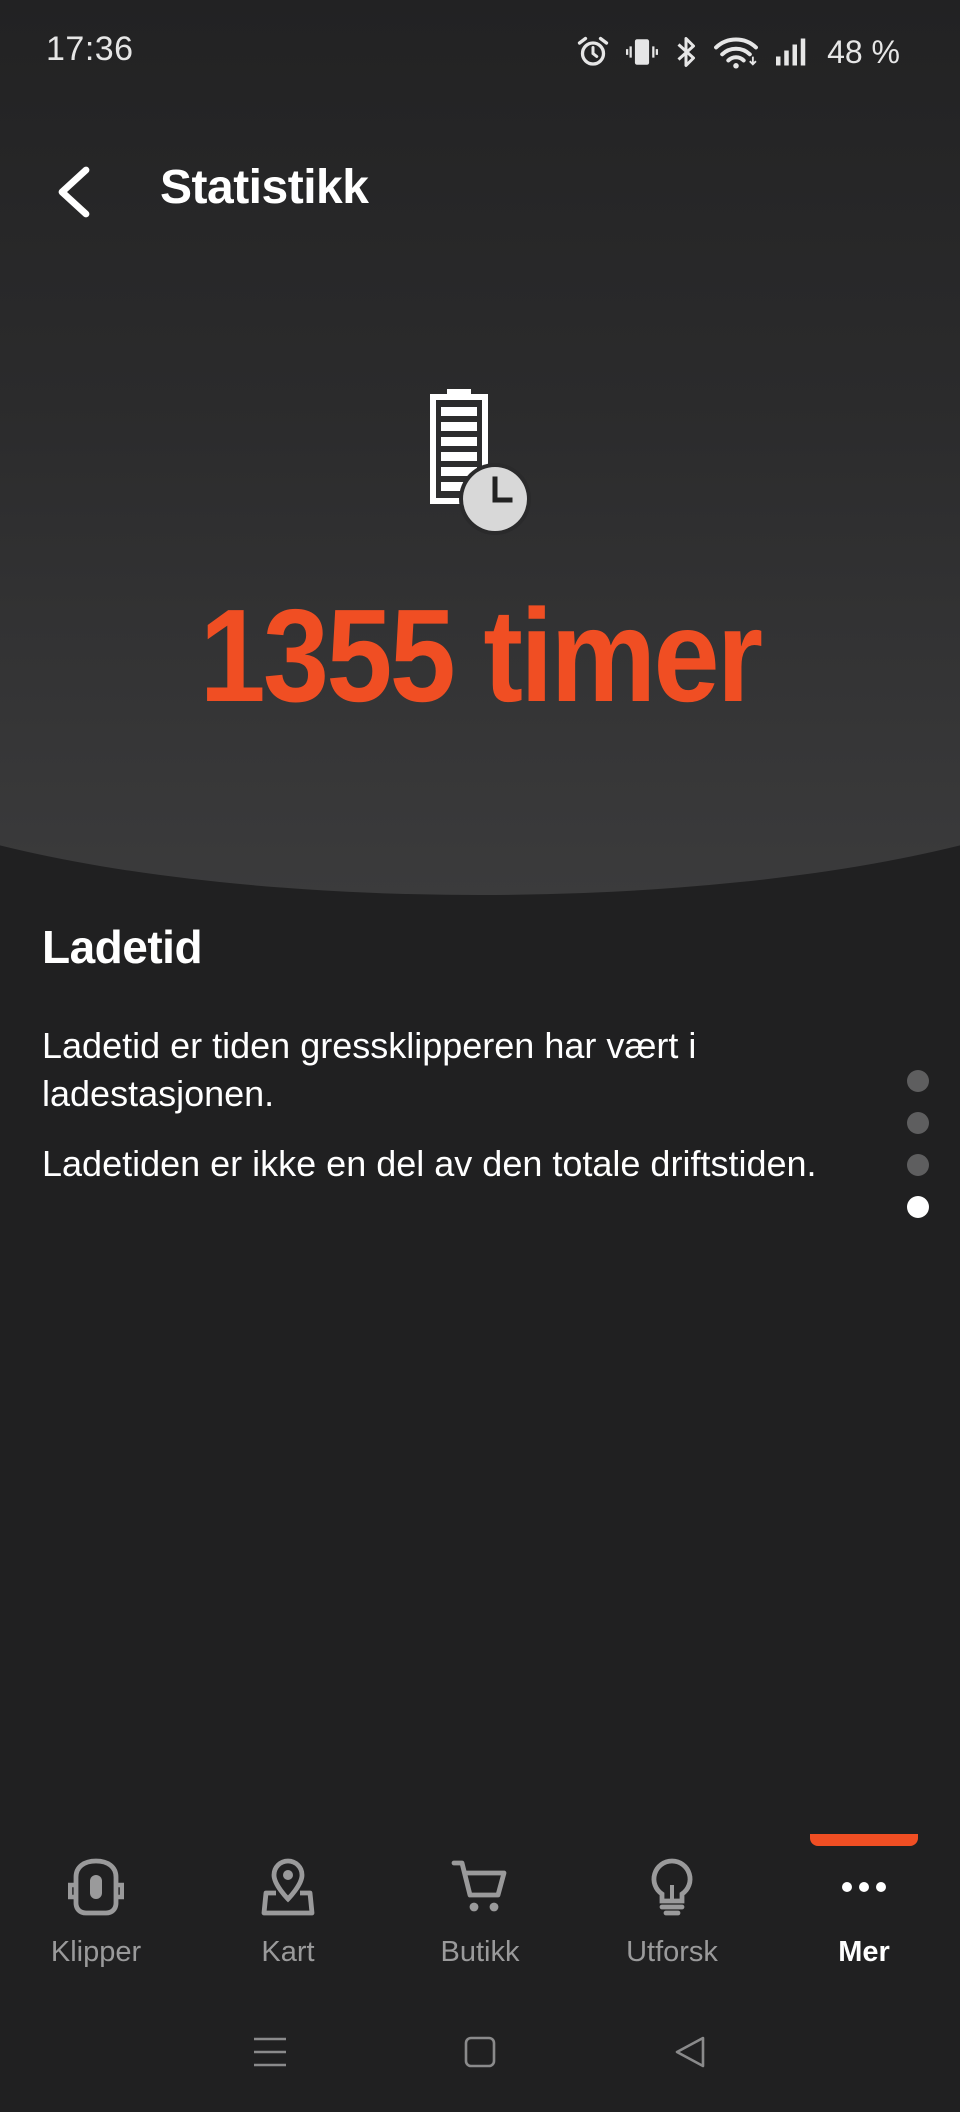 The height and width of the screenshot is (2112, 960). I want to click on stat-value: 1355 timer, so click(481, 655).